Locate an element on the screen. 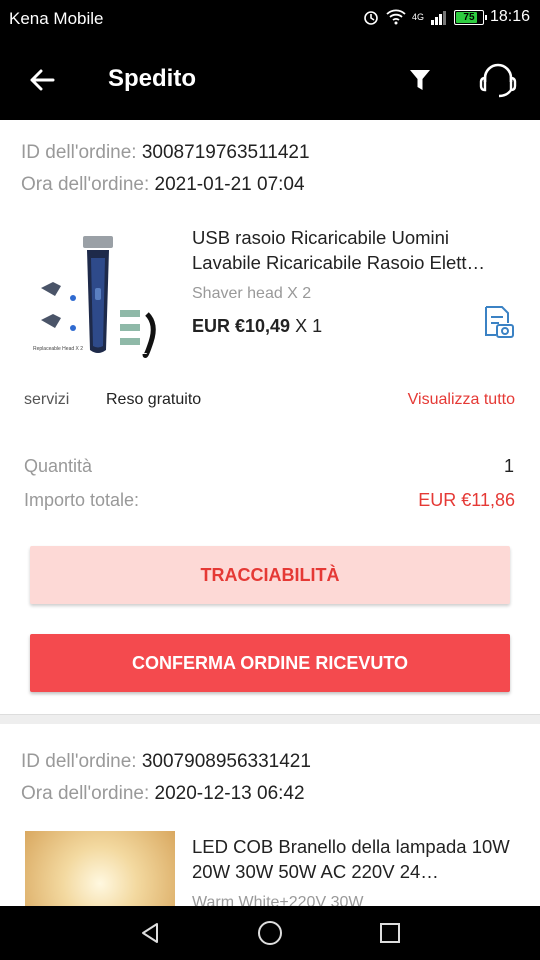 This screenshot has height=960, width=540. customer-support-button is located at coordinates (498, 80).